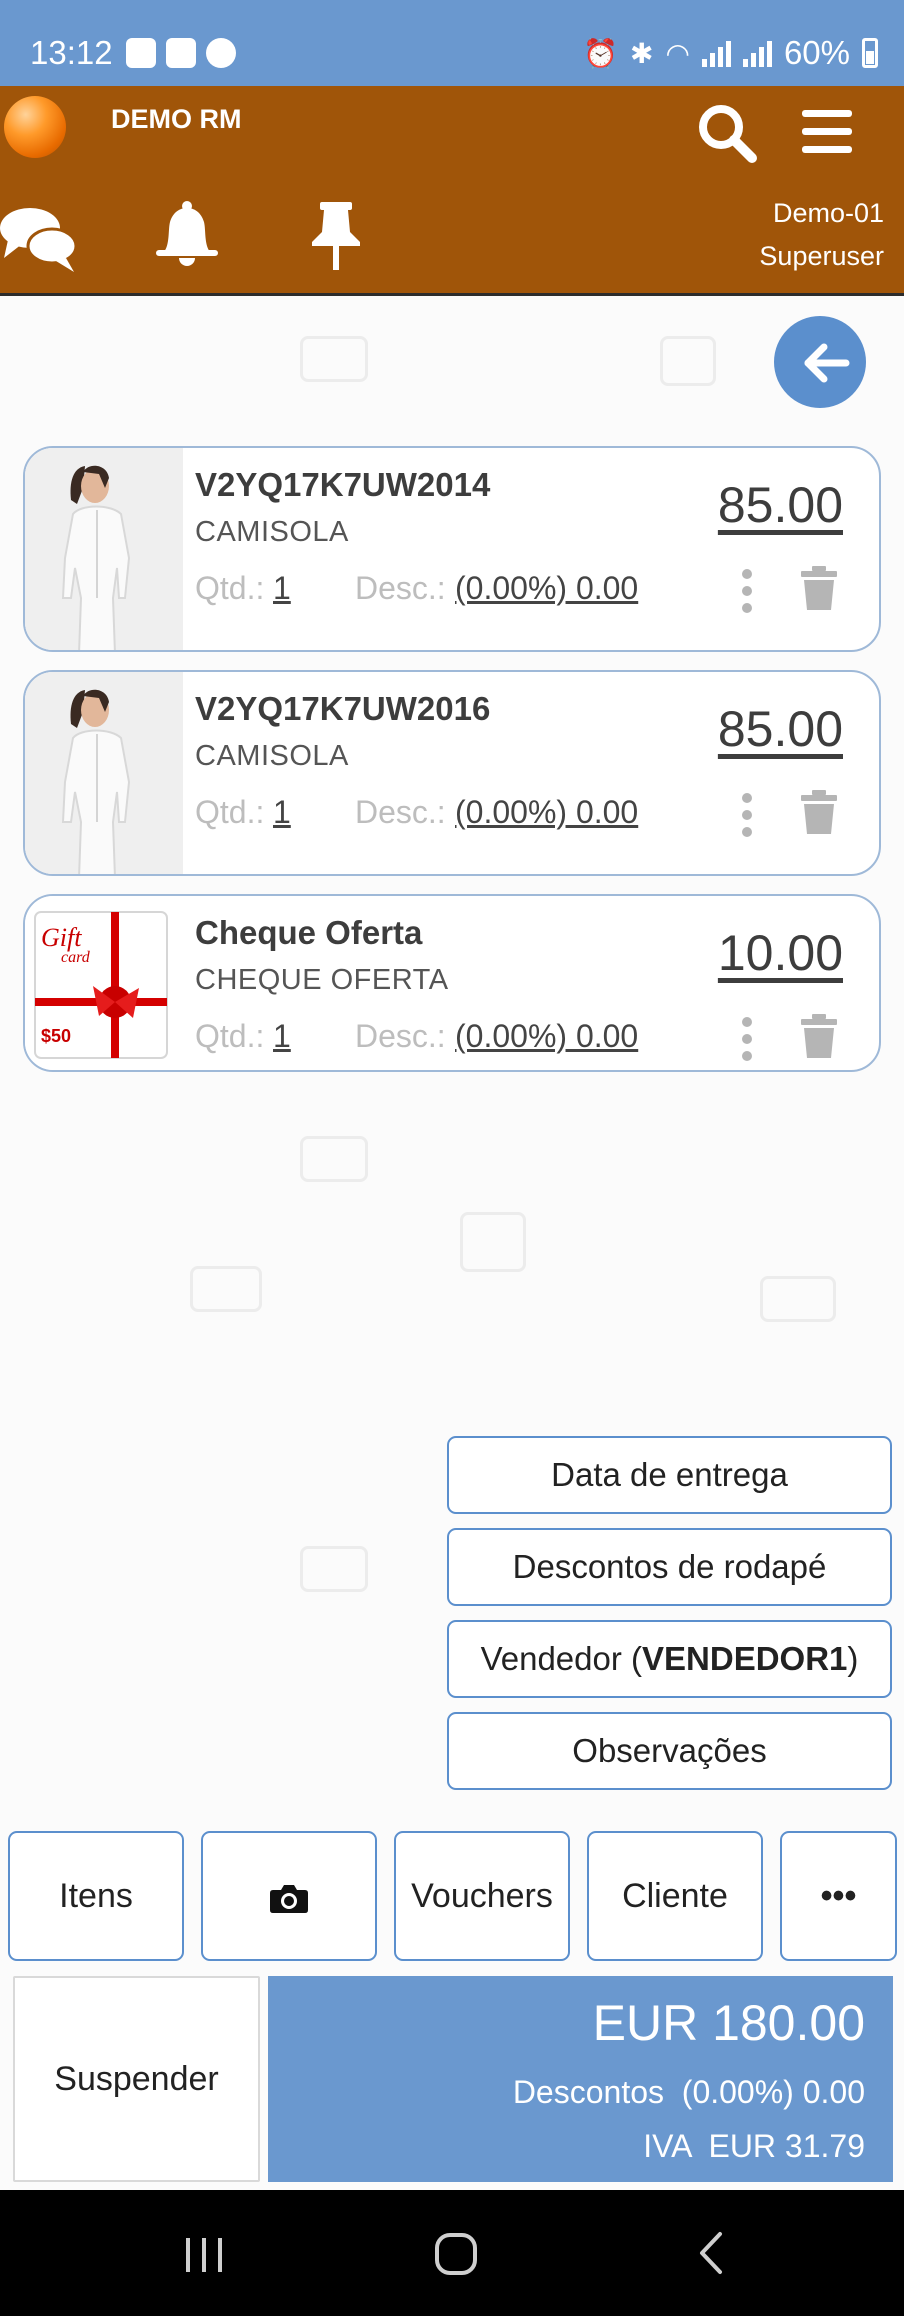  Describe the element at coordinates (853, 1658) in the screenshot. I see `seller-suffix: )` at that location.